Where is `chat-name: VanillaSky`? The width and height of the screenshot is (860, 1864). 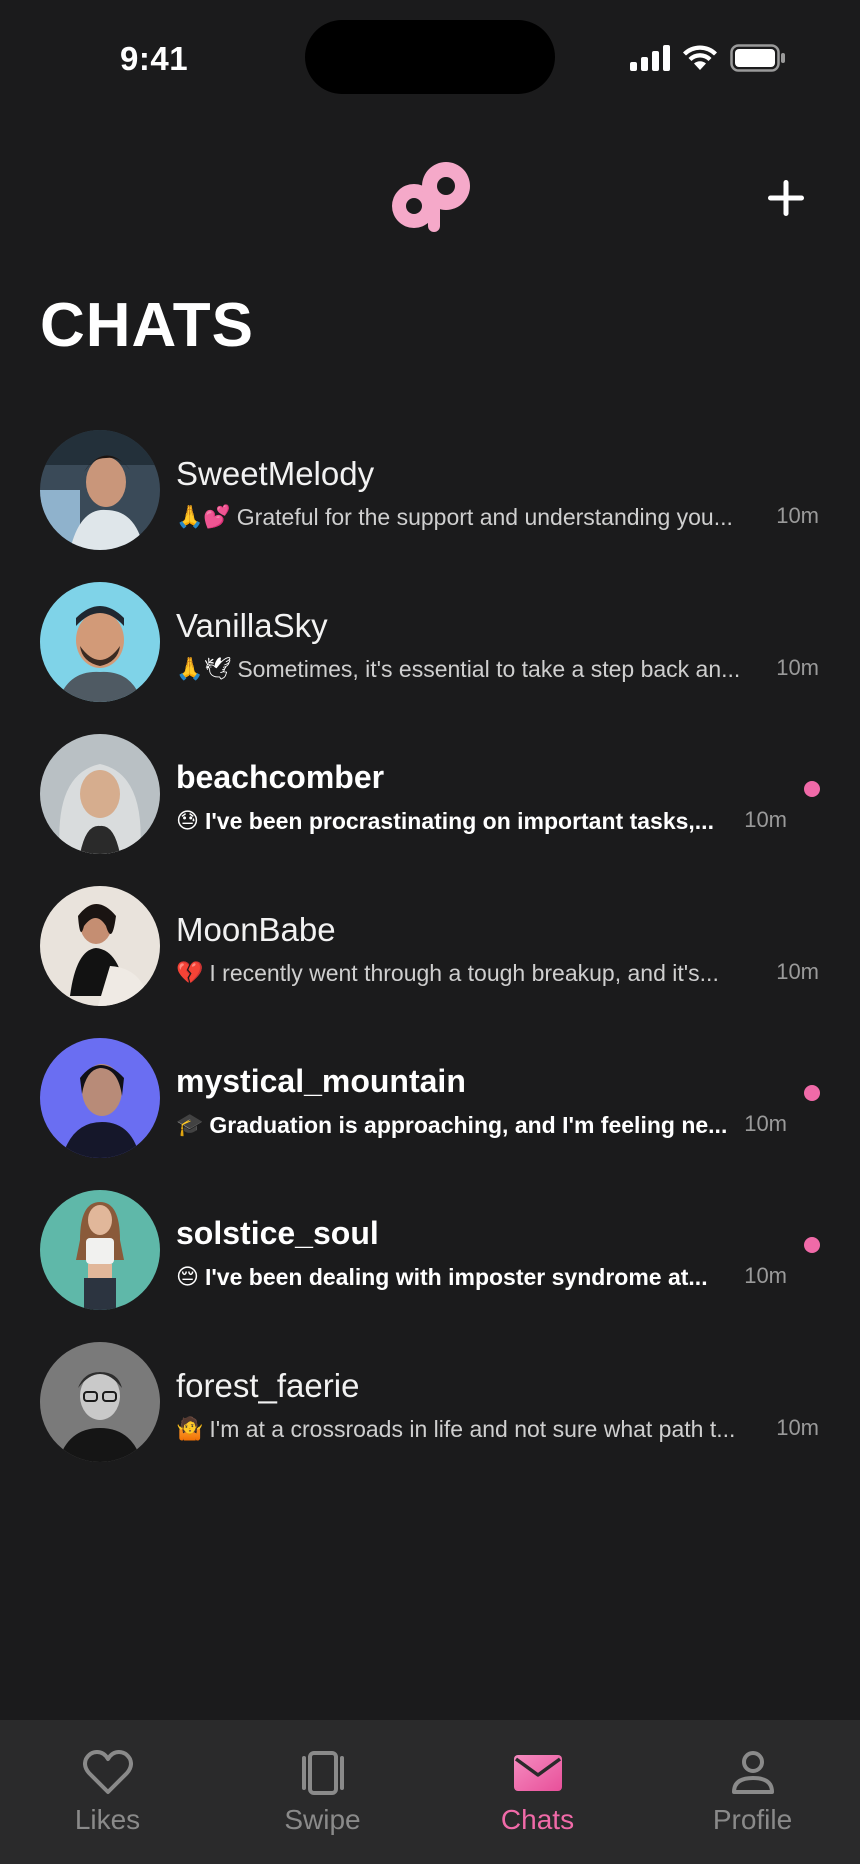 chat-name: VanillaSky is located at coordinates (252, 625).